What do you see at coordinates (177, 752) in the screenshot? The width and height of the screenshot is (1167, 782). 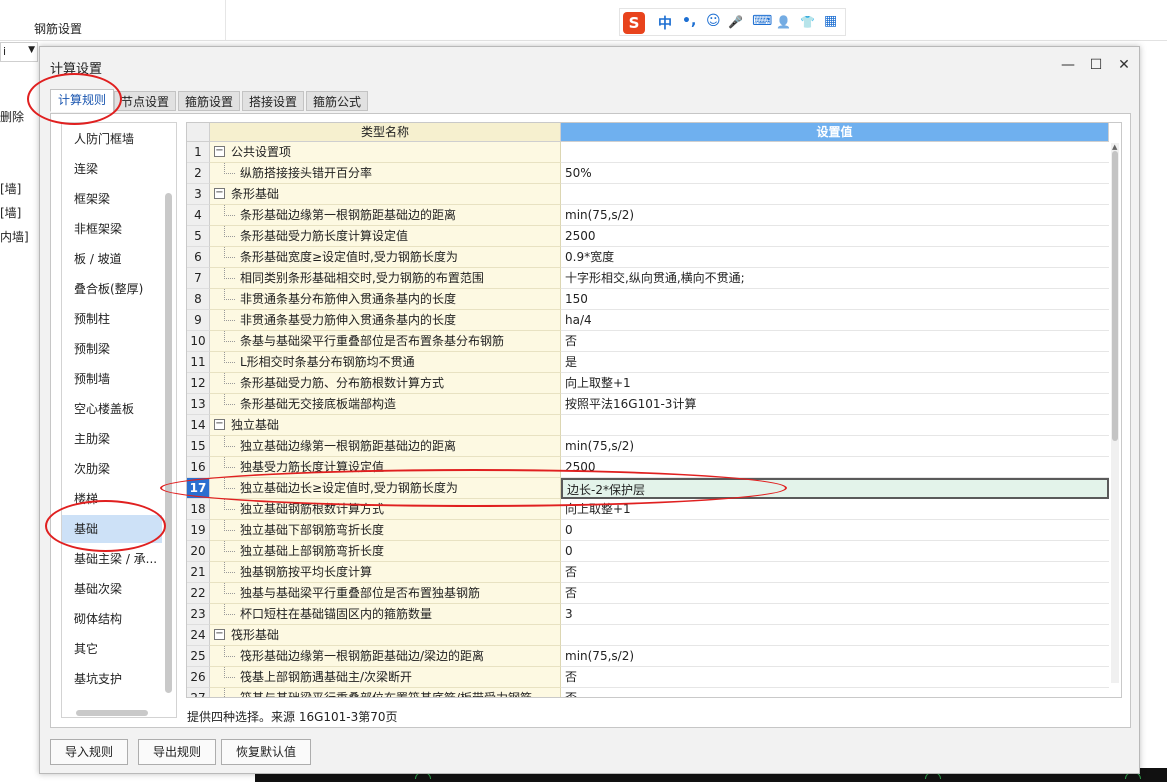 I see `export-rules-button: 导出规则` at bounding box center [177, 752].